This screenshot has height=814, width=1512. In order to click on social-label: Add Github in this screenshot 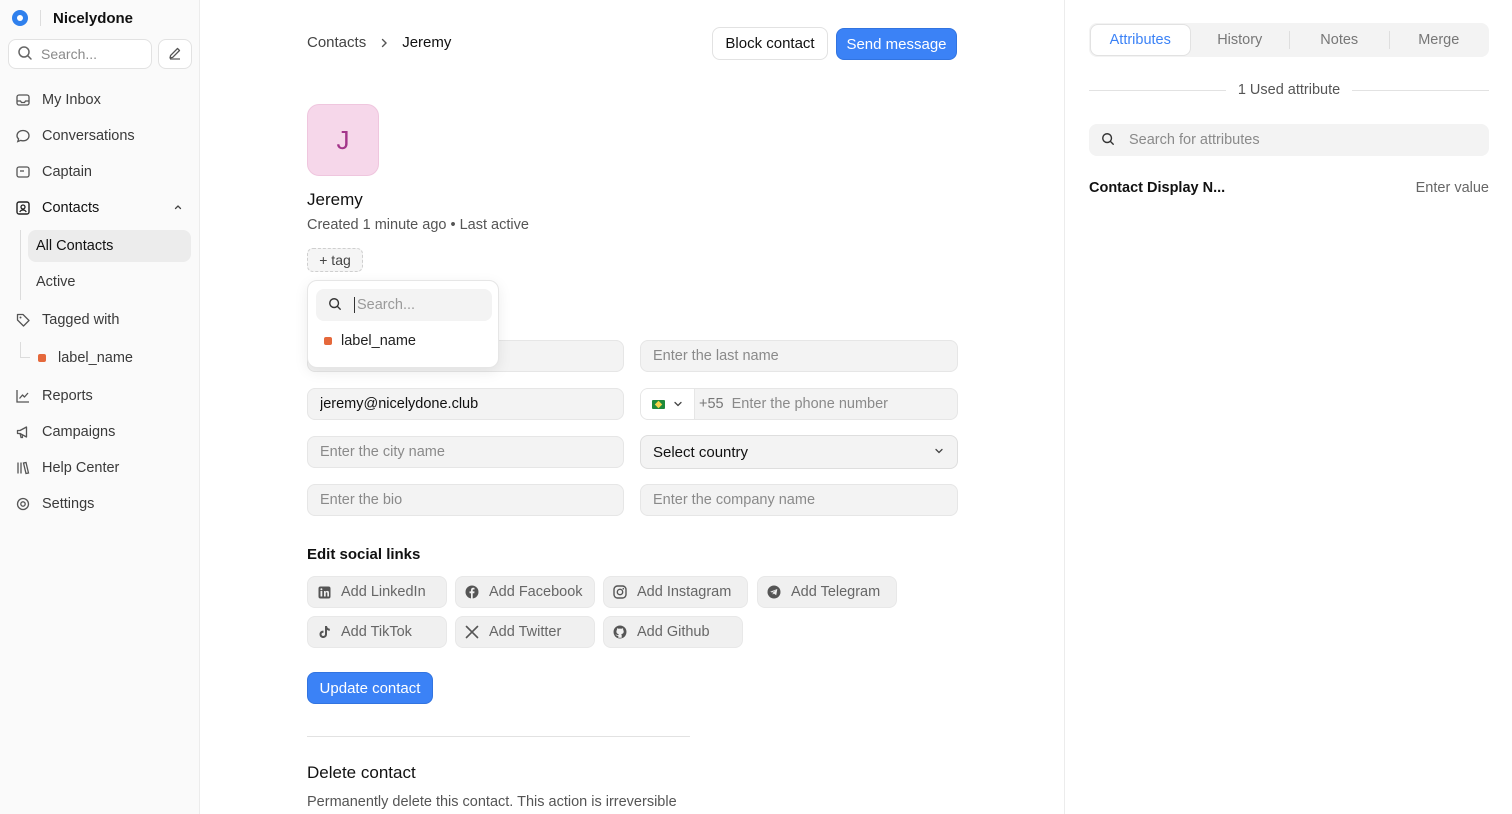, I will do `click(673, 632)`.